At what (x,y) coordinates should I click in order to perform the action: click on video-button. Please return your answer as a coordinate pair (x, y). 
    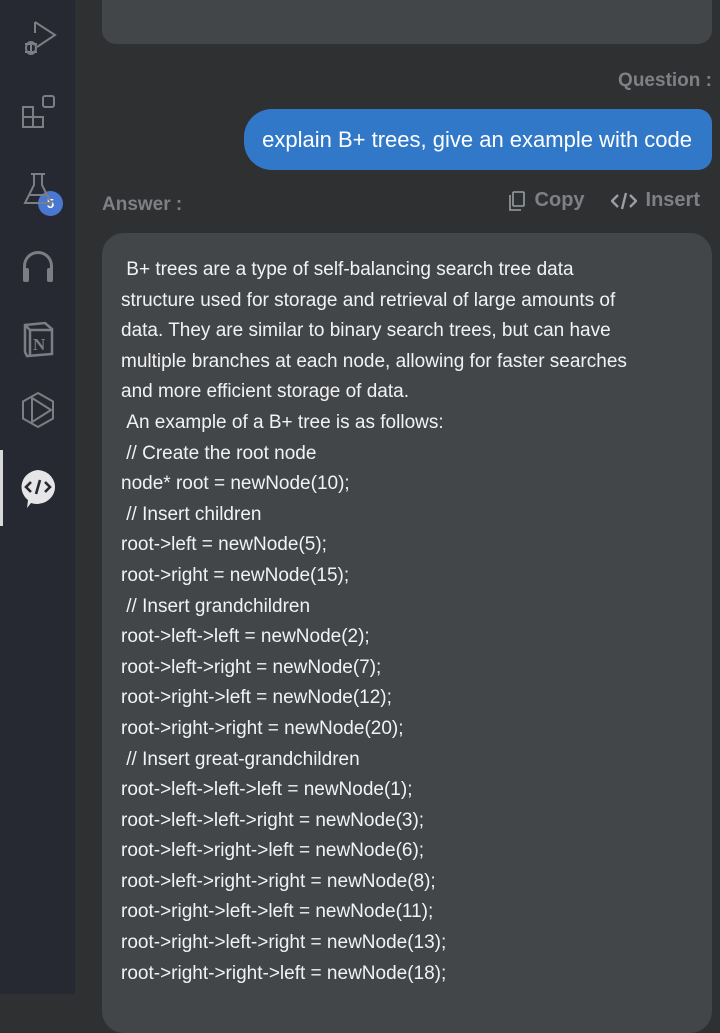
    Looking at the image, I should click on (37, 410).